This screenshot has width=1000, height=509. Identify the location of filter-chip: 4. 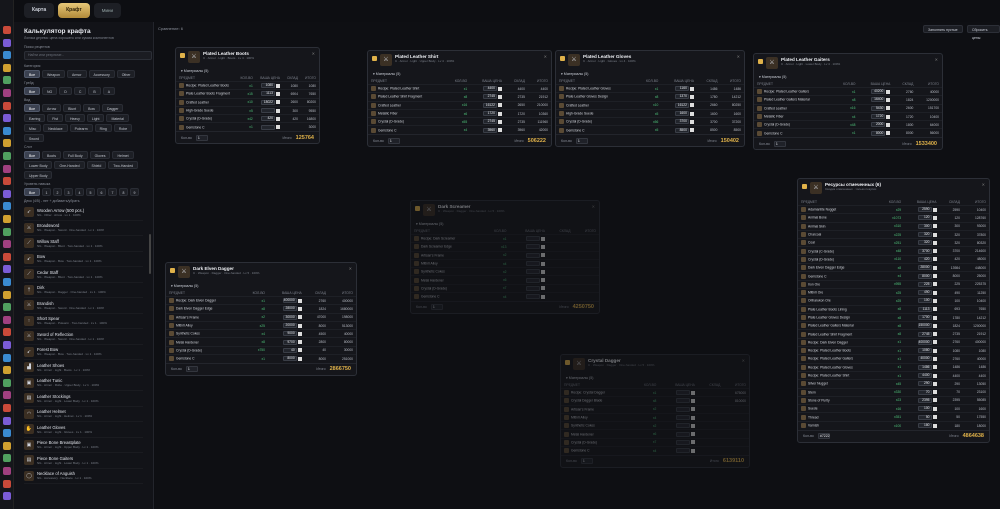
(80, 192).